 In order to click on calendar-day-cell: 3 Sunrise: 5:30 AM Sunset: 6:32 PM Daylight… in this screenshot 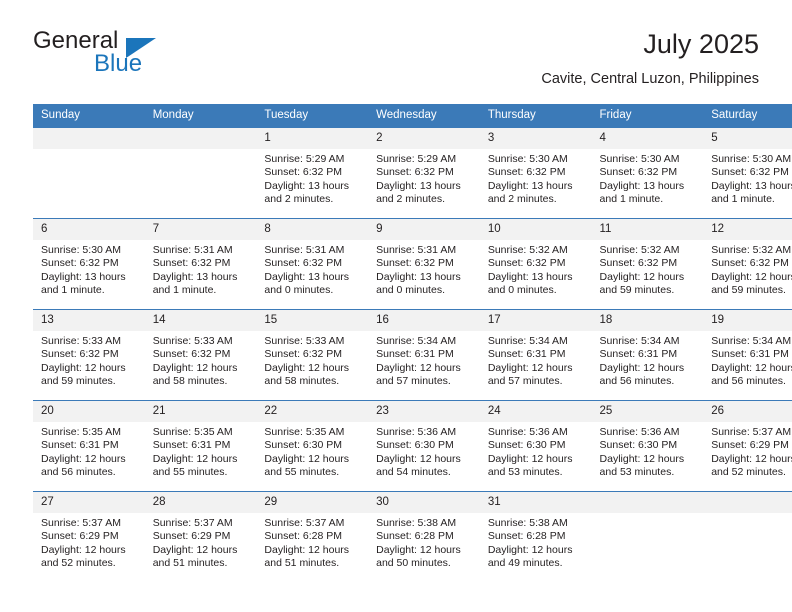, I will do `click(535, 173)`.